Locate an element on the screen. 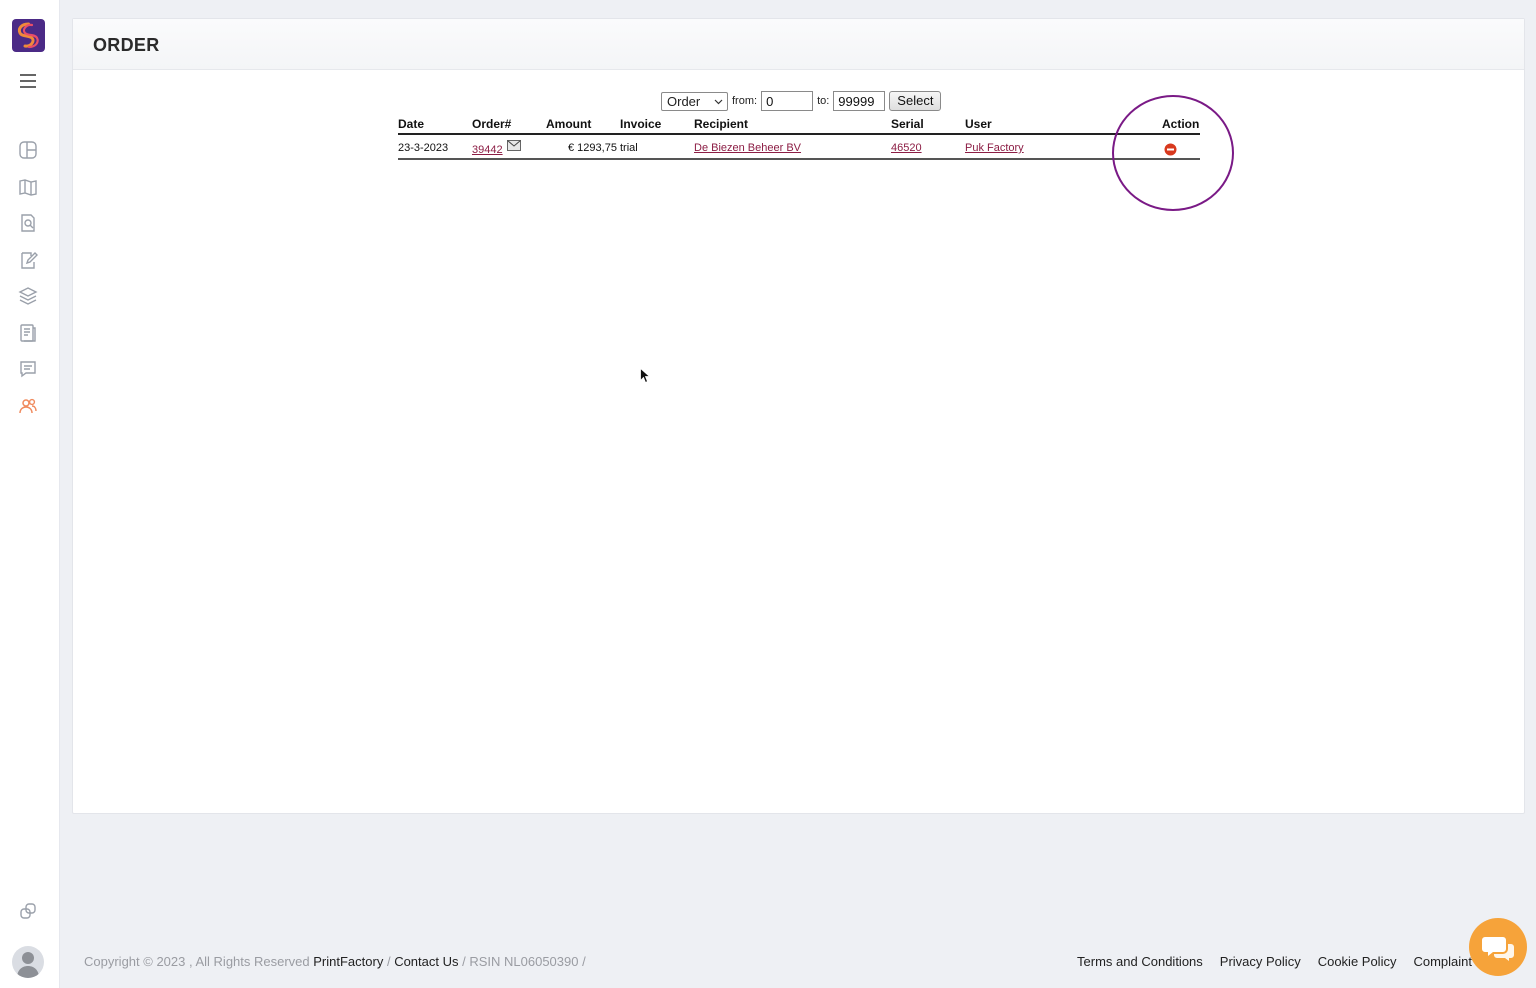  layers-icon is located at coordinates (28, 296).